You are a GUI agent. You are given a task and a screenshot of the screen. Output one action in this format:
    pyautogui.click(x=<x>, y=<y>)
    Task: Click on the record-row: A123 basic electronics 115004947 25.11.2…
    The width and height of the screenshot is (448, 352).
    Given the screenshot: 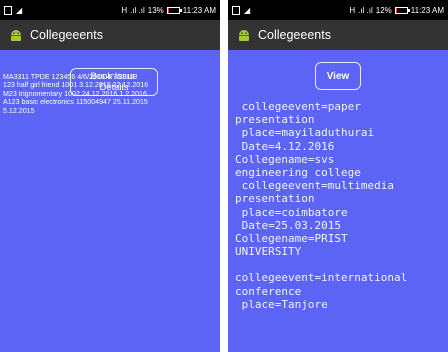 What is the action you would take?
    pyautogui.click(x=75, y=102)
    